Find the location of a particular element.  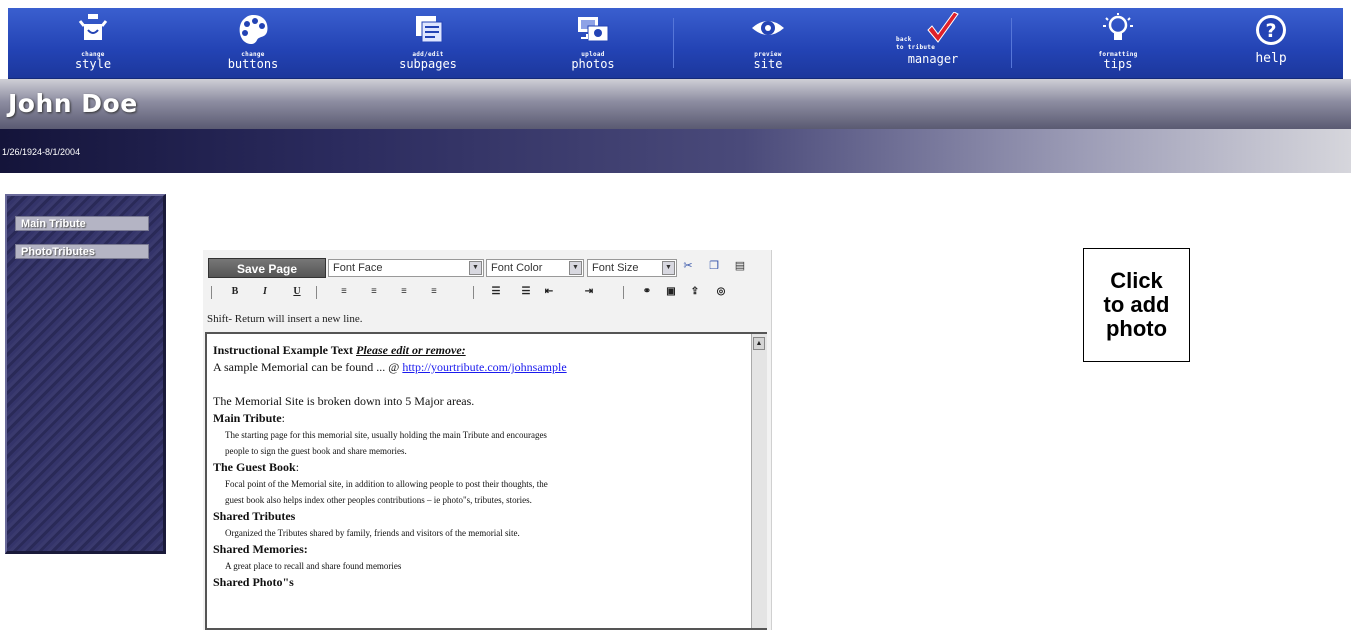

sidebar: Main Tribute PhotoTributes is located at coordinates (85, 374).